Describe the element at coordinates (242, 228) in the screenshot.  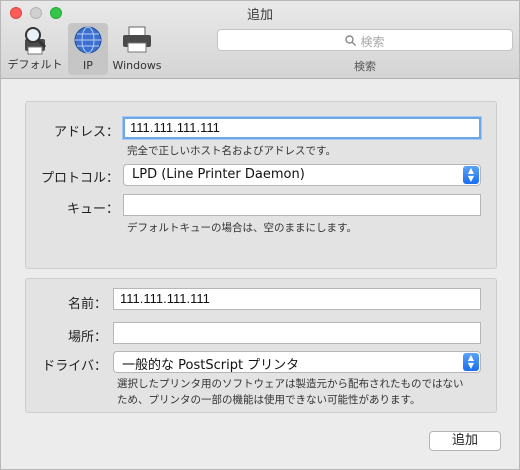
I see `queue-hint: デフォルトキューの場合は、空のままにします。` at that location.